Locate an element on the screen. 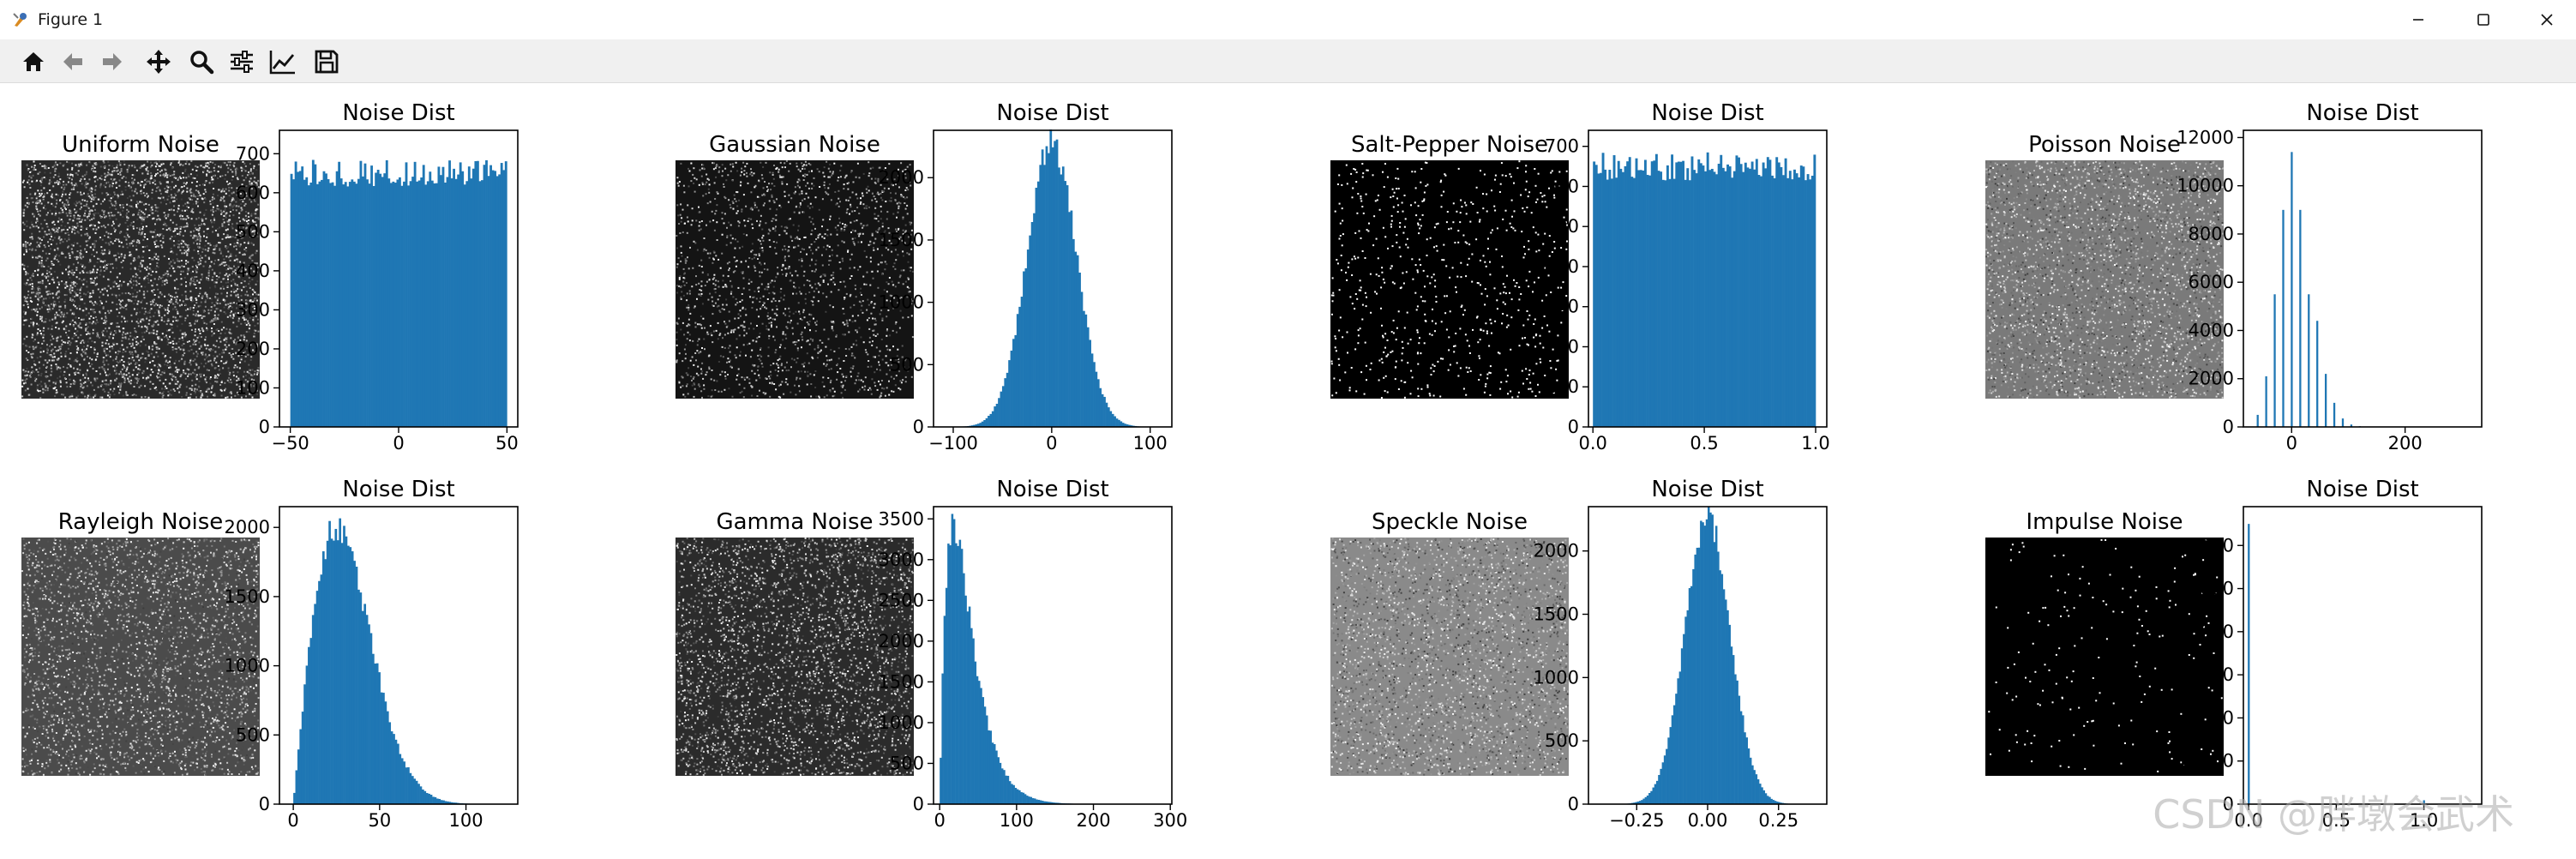  maximize-button is located at coordinates (2483, 20).